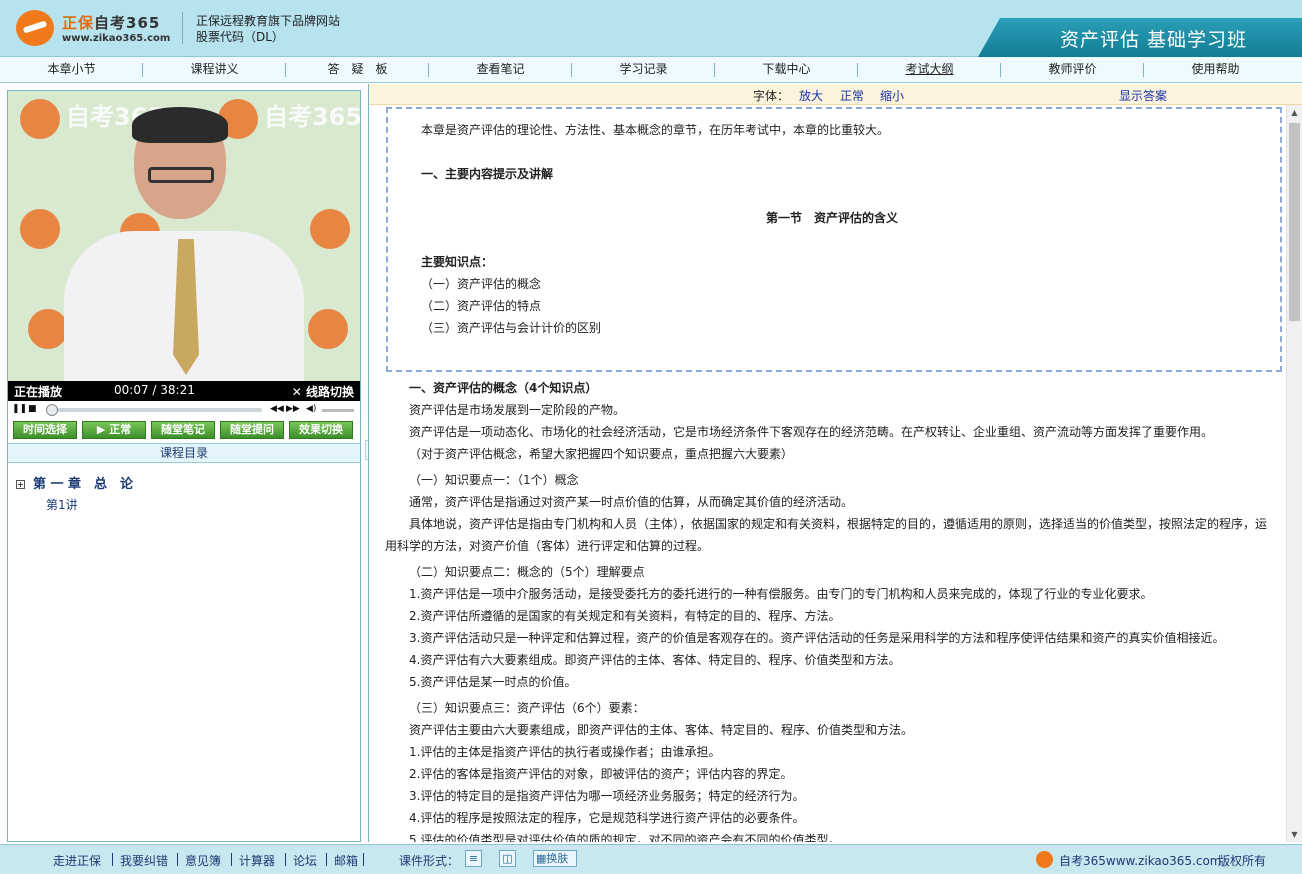 The width and height of the screenshot is (1302, 874). Describe the element at coordinates (52, 410) in the screenshot. I see `seek-thumb` at that location.